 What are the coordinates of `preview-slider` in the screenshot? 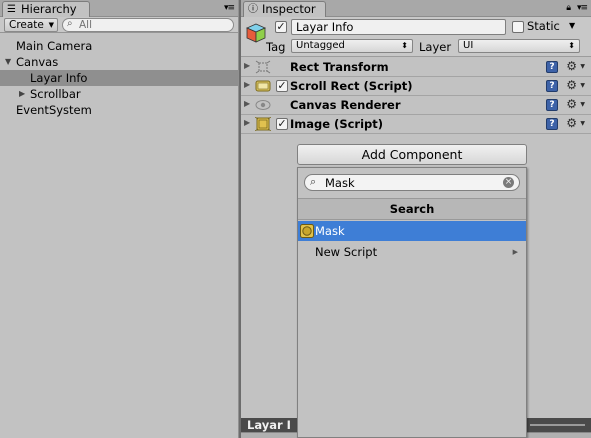 It's located at (557, 425).